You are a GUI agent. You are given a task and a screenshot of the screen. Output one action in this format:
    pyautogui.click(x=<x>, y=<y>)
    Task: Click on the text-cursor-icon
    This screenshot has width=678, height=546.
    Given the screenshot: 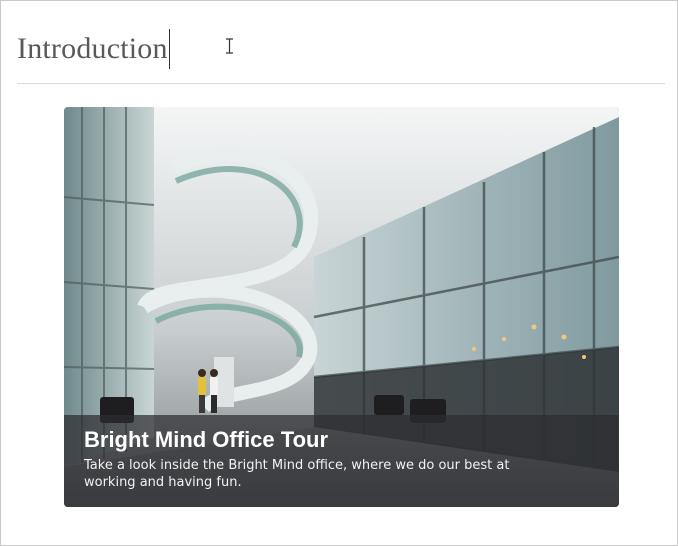 What is the action you would take?
    pyautogui.click(x=229, y=46)
    